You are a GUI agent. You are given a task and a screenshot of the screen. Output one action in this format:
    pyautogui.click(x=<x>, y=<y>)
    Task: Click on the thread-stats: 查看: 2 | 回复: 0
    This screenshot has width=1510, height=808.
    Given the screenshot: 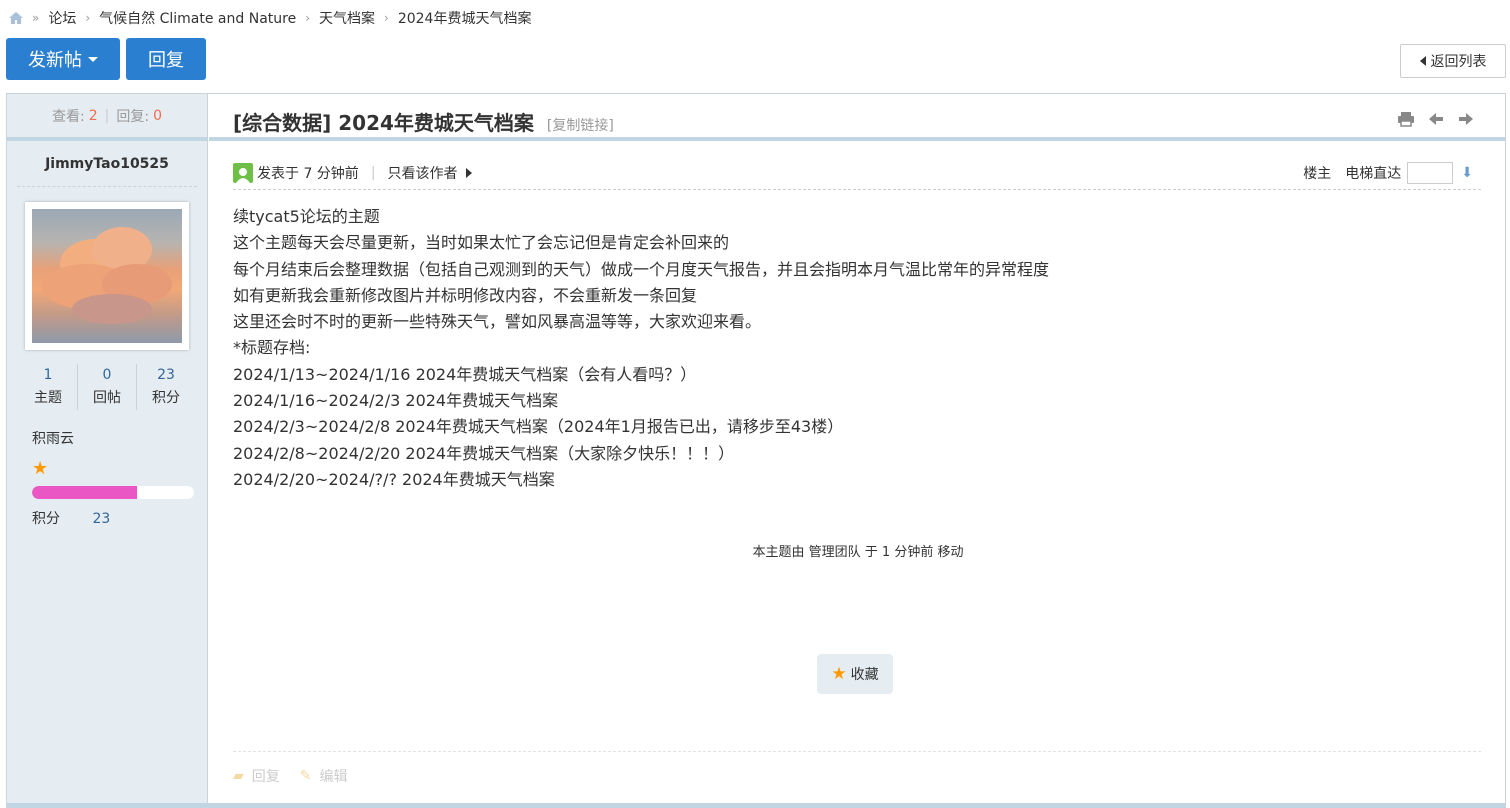 What is the action you would take?
    pyautogui.click(x=107, y=117)
    